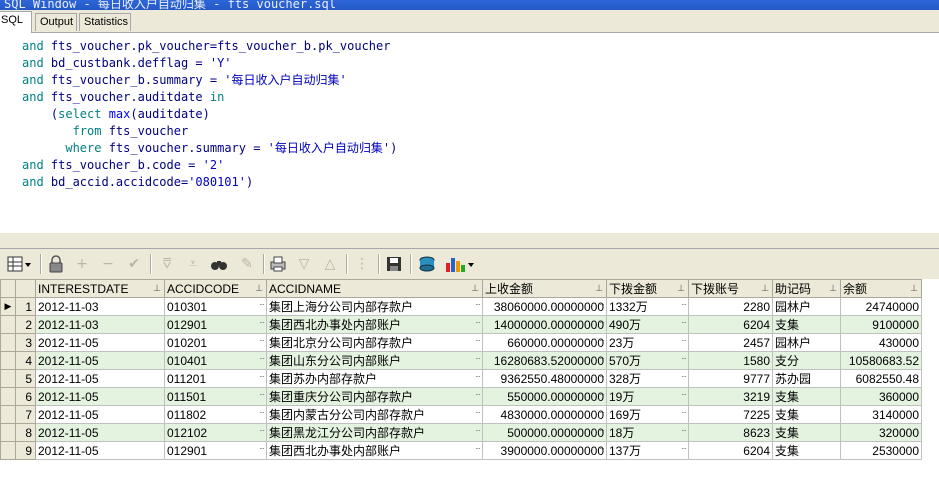 This screenshot has height=500, width=939. What do you see at coordinates (374, 360) in the screenshot?
I see `table-cell: 集团山东分公司内部账户 ···` at bounding box center [374, 360].